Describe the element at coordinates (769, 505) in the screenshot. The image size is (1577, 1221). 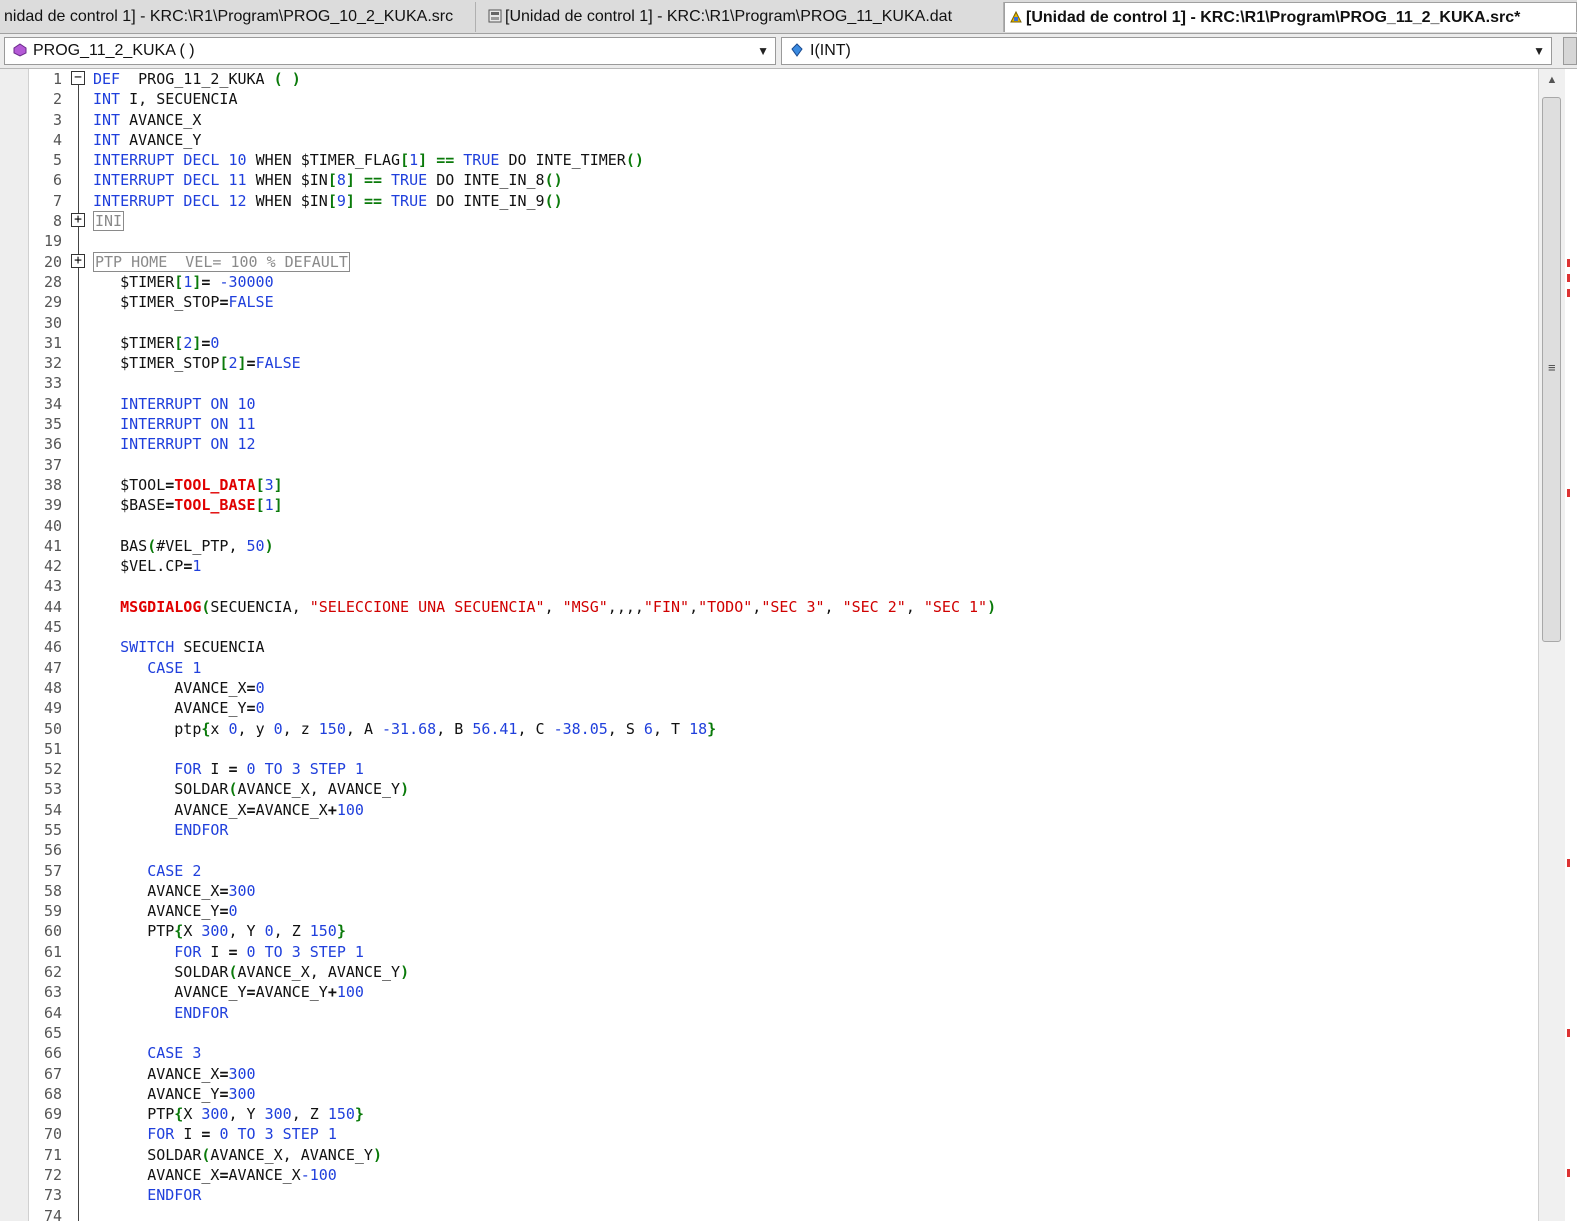
I see `code-line: 39 $BASE=TOOL_BASE[1]` at that location.